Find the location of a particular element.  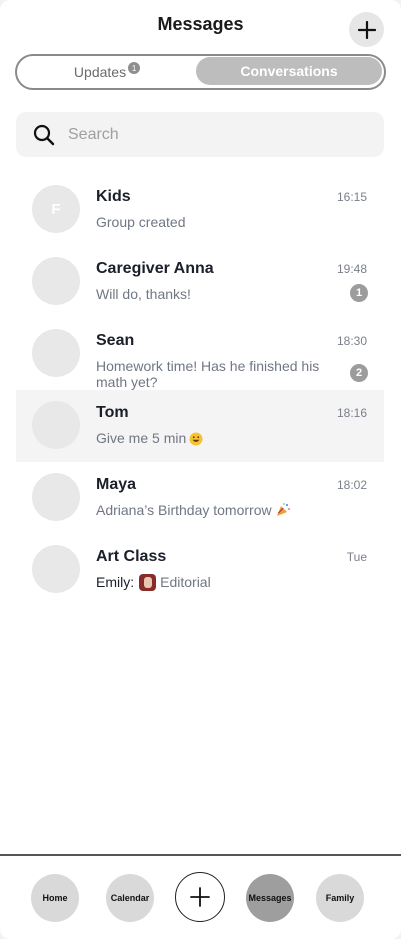

conversation-item-maya: Maya 18:02 Adriana’s Birthday tomorrow is located at coordinates (200, 498).